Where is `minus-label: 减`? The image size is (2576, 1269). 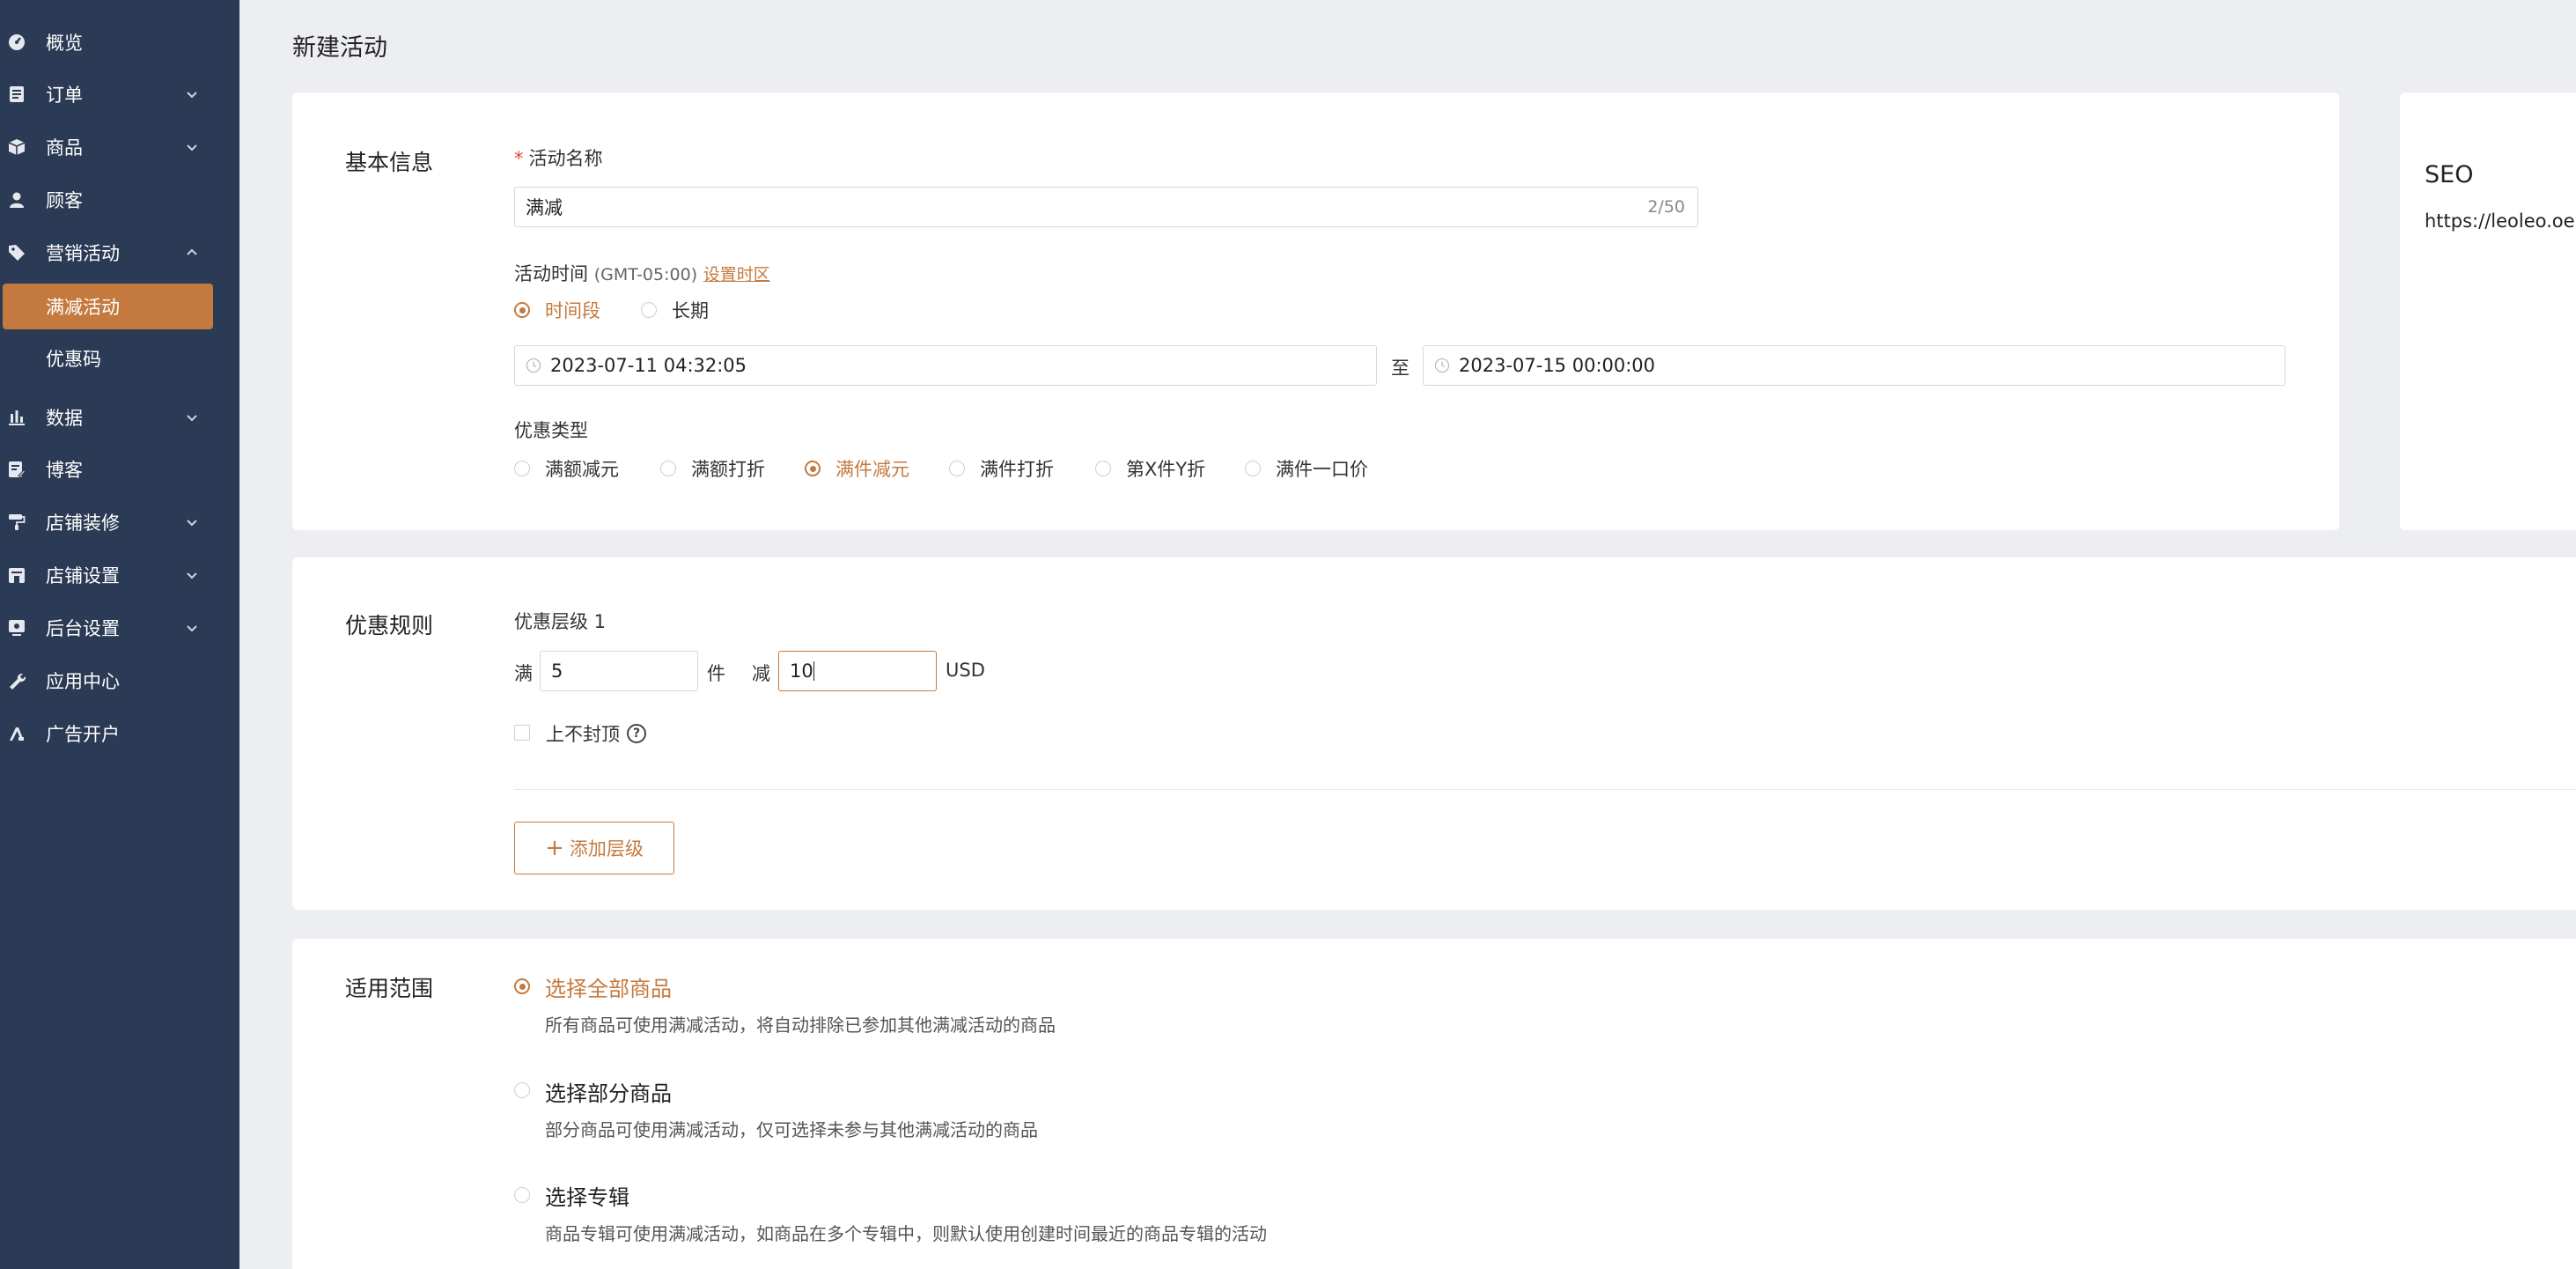 minus-label: 减 is located at coordinates (761, 673).